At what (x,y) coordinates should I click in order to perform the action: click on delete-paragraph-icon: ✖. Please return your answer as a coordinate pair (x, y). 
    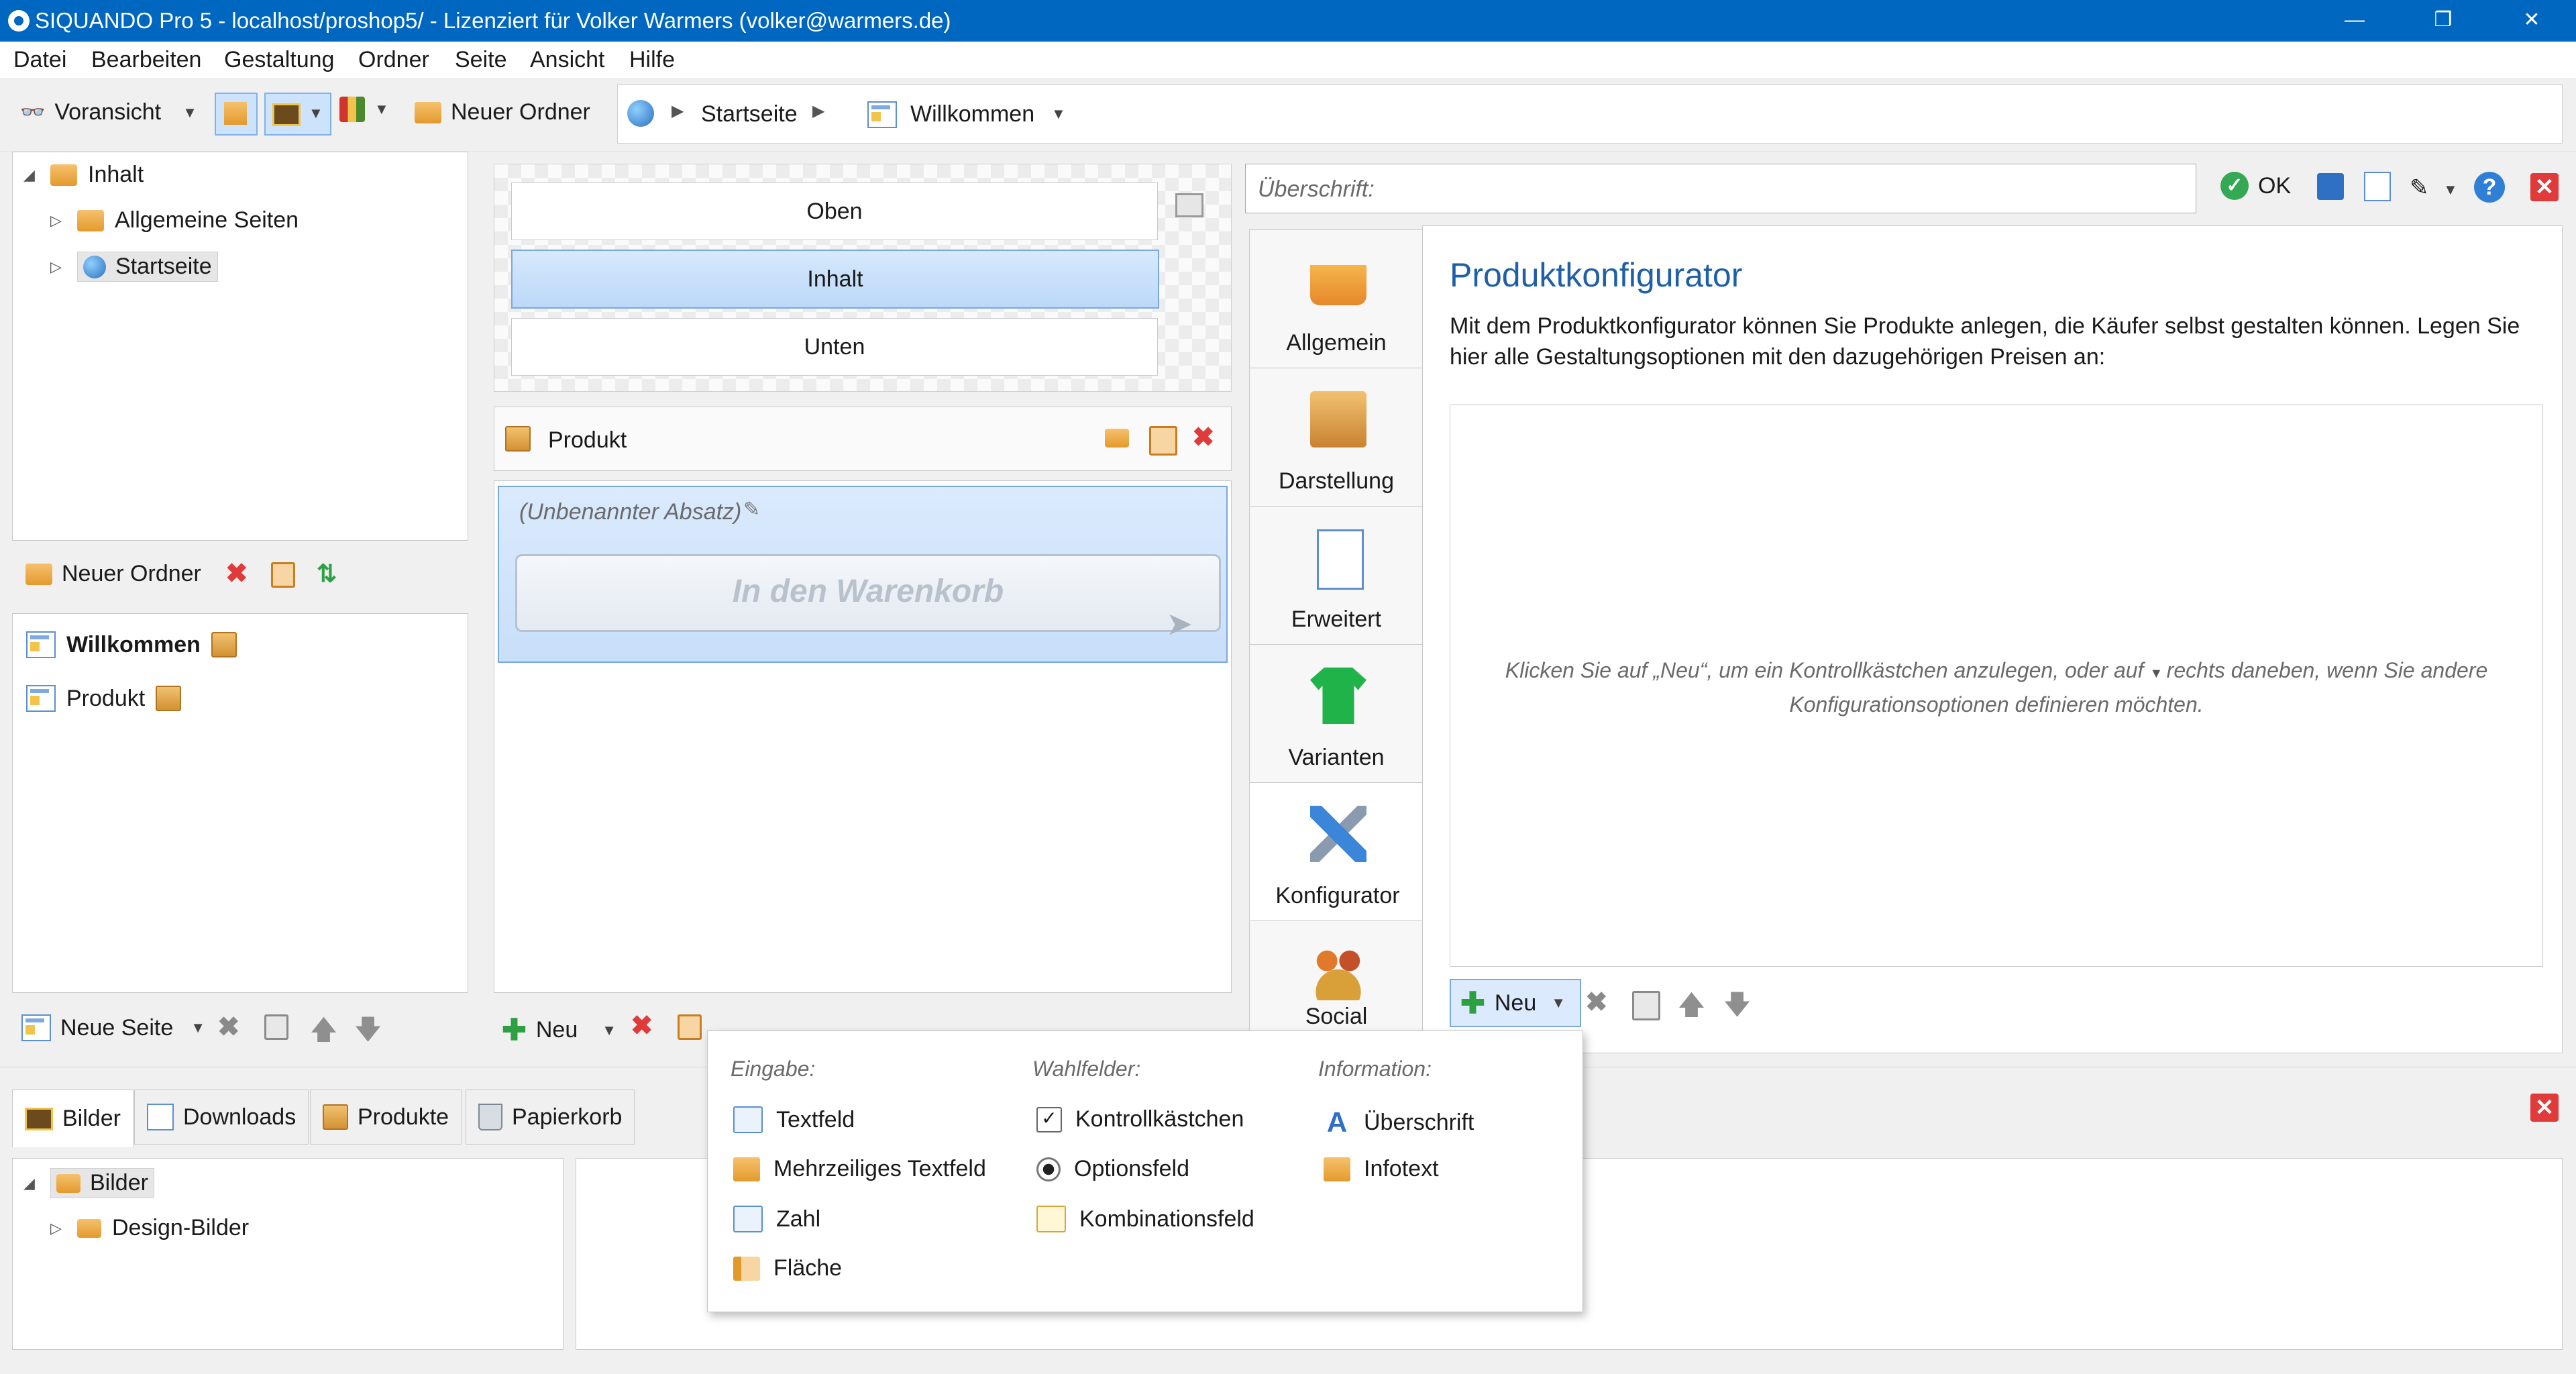
    Looking at the image, I should click on (642, 1025).